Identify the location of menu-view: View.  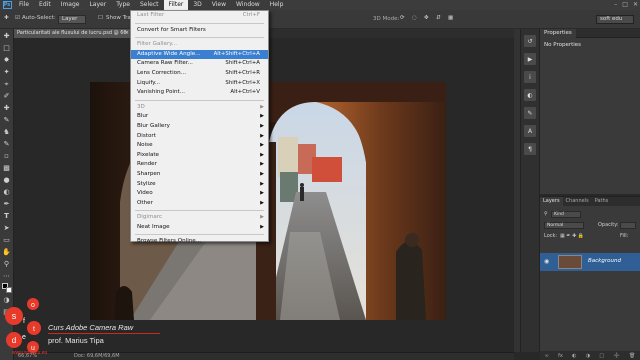
(219, 5).